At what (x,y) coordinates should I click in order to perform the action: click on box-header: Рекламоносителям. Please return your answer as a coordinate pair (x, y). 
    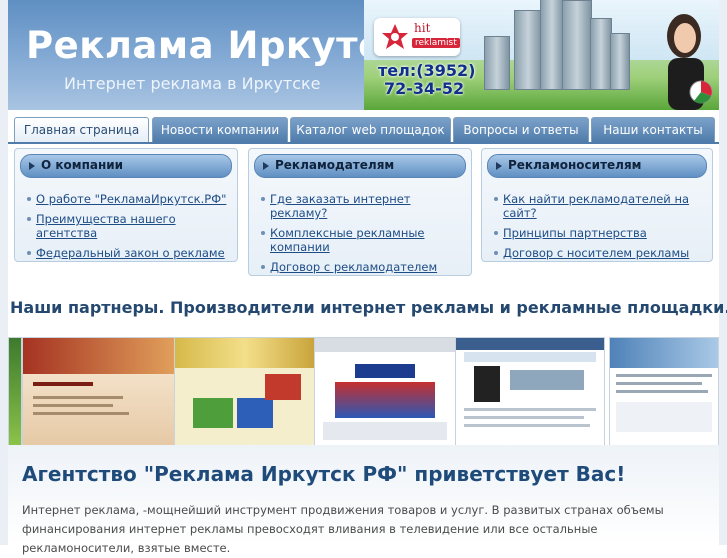
    Looking at the image, I should click on (597, 166).